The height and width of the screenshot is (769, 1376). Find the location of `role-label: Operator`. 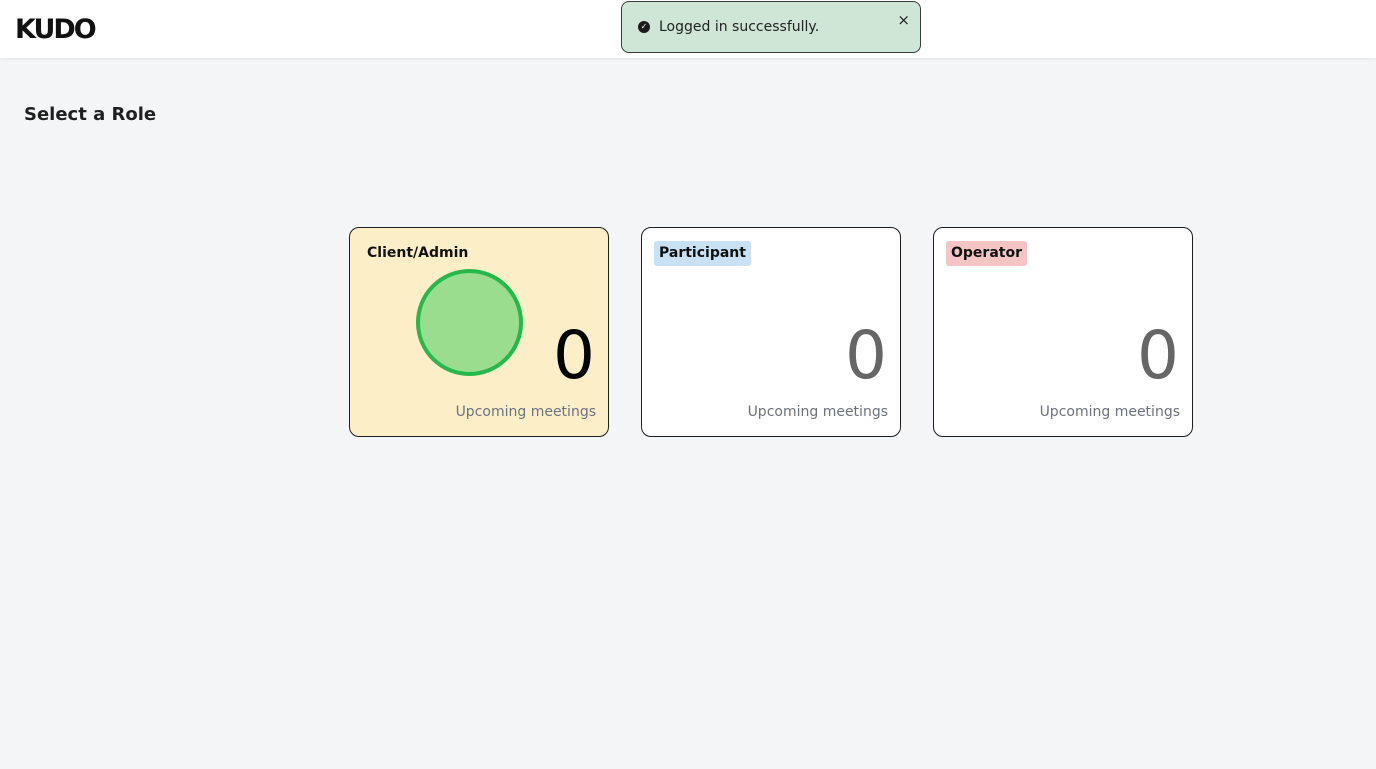

role-label: Operator is located at coordinates (986, 253).